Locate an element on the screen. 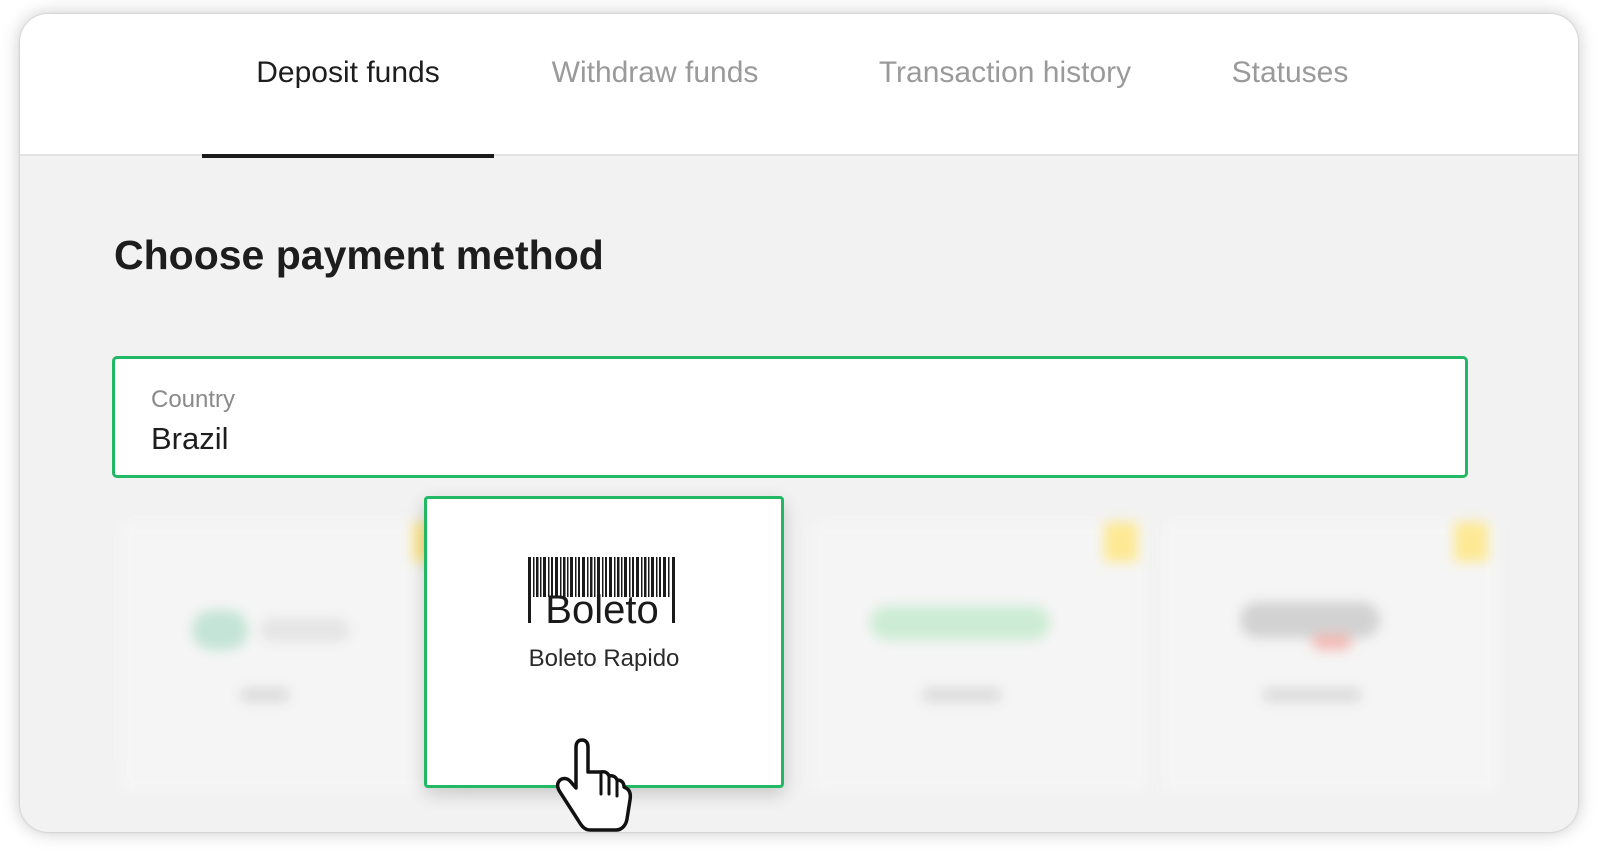  tab-label: Deposit funds is located at coordinates (348, 72).